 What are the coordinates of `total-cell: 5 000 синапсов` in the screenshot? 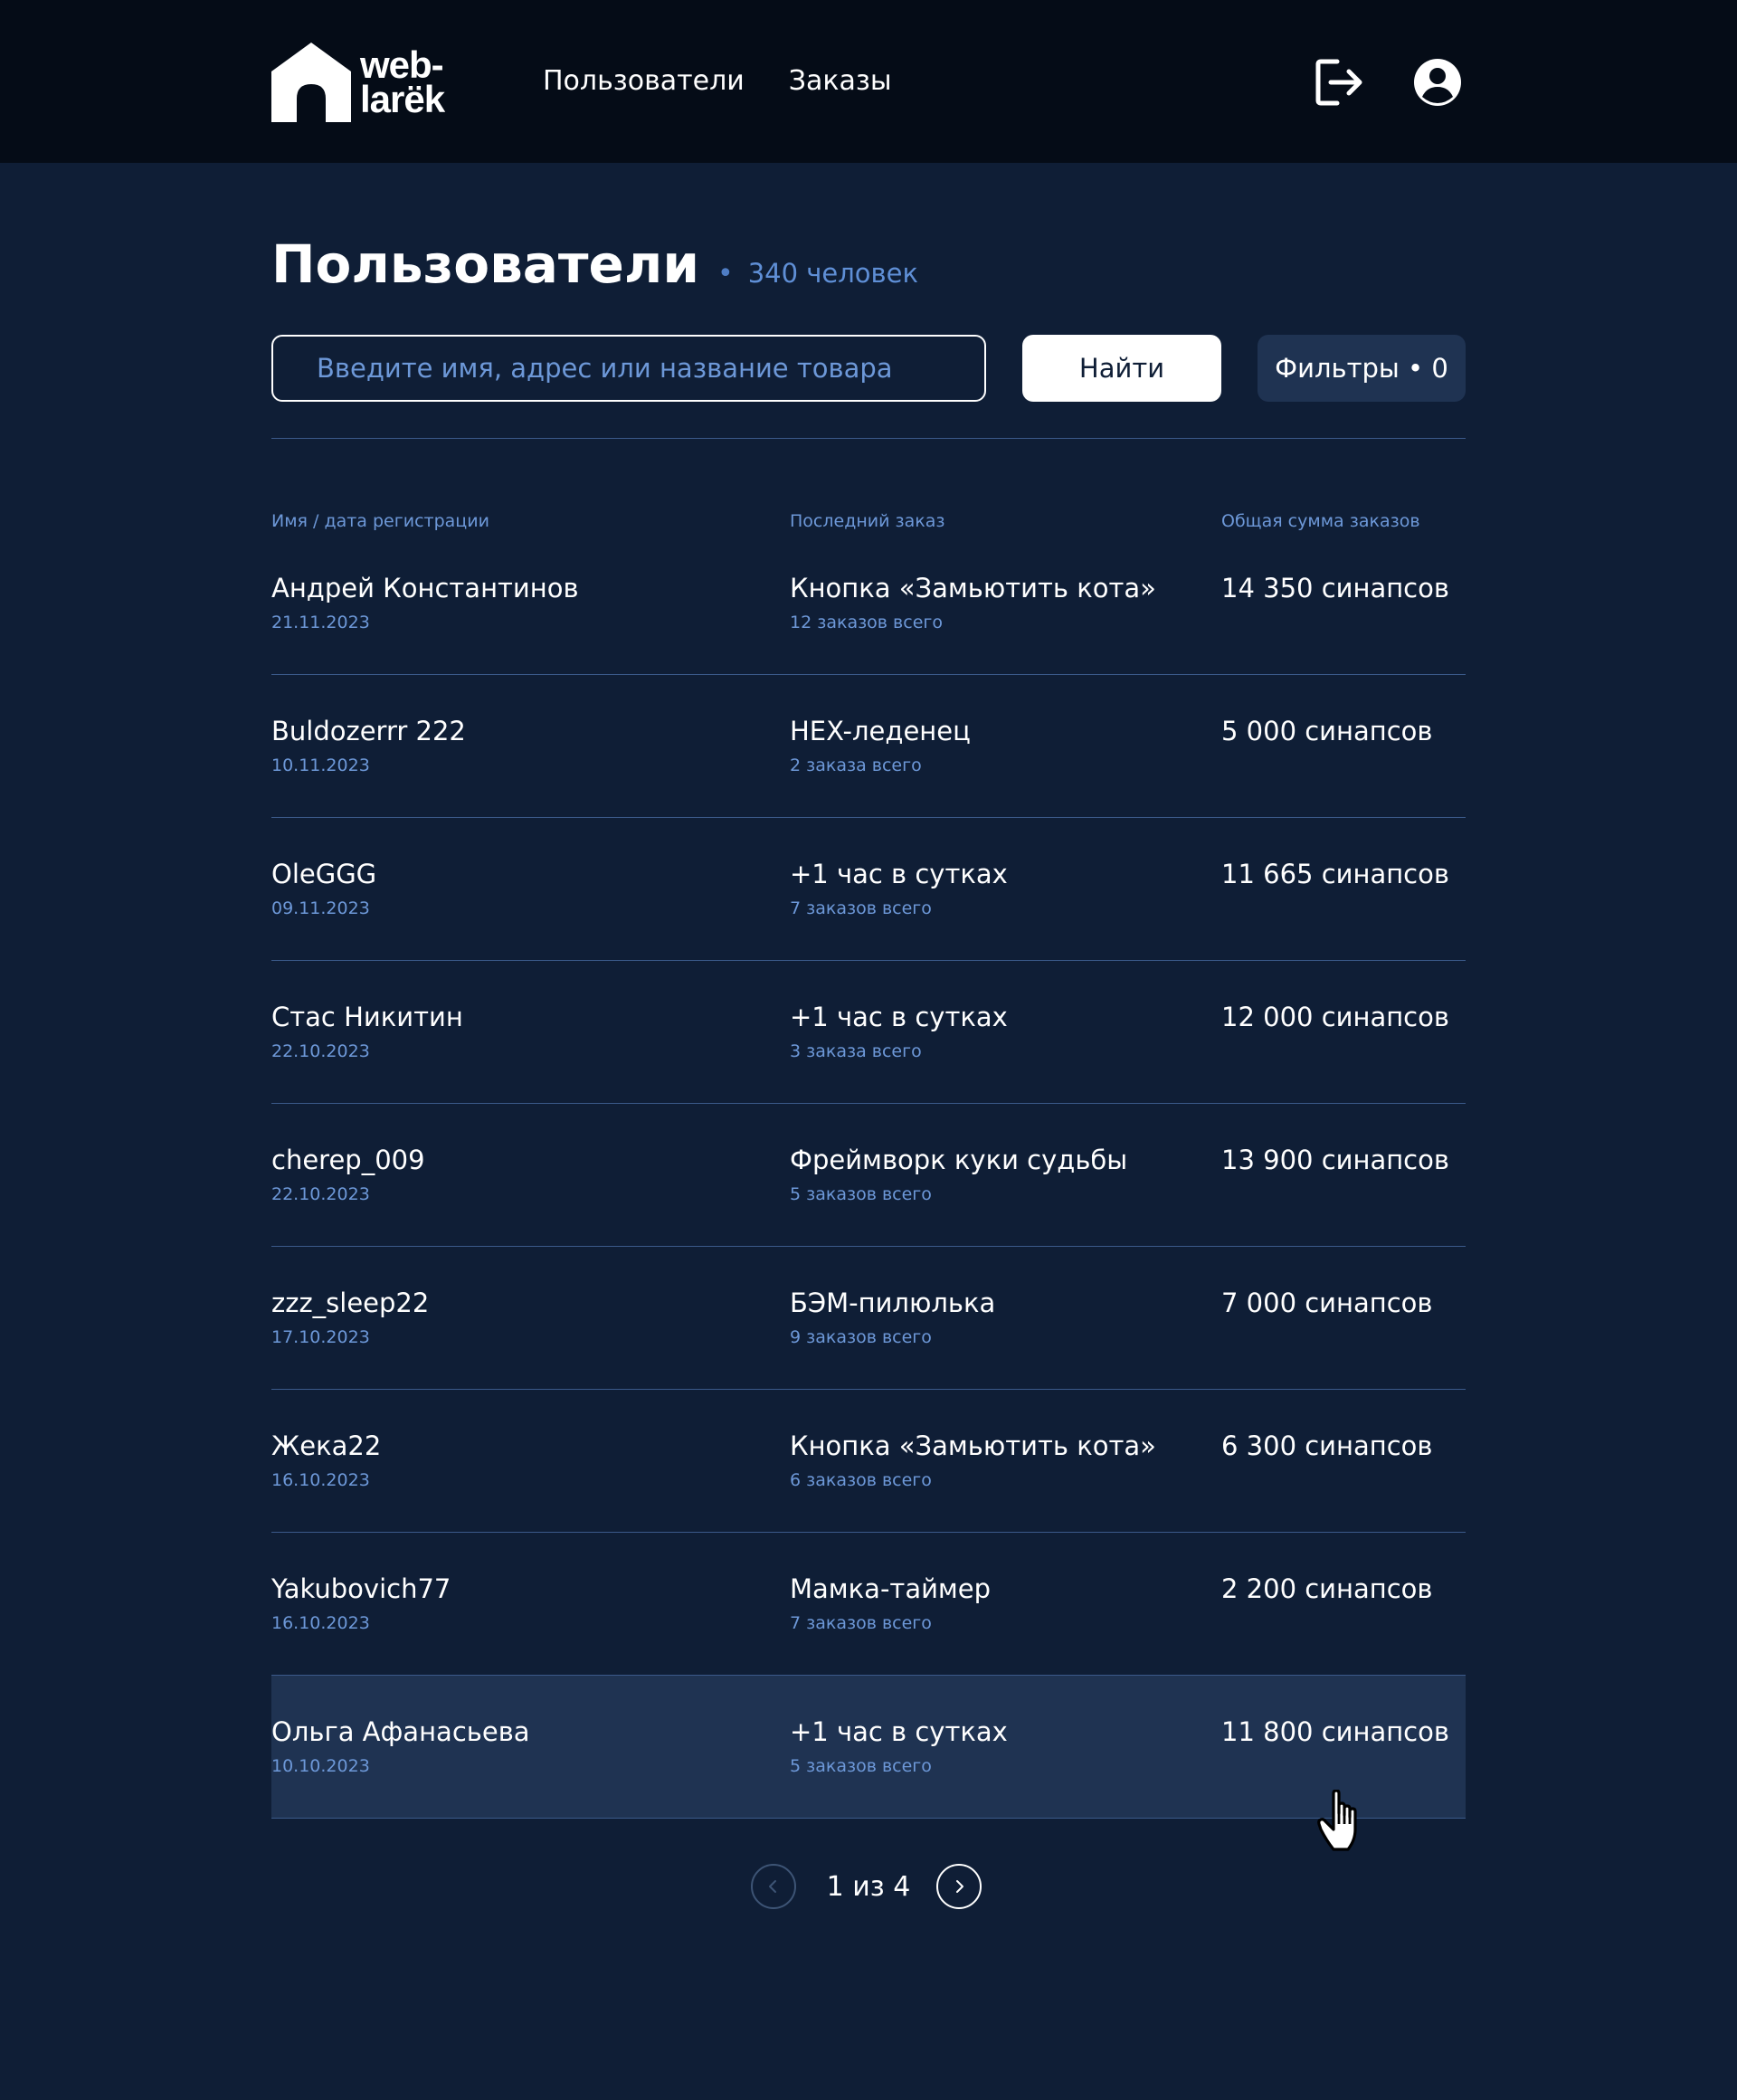 It's located at (1327, 731).